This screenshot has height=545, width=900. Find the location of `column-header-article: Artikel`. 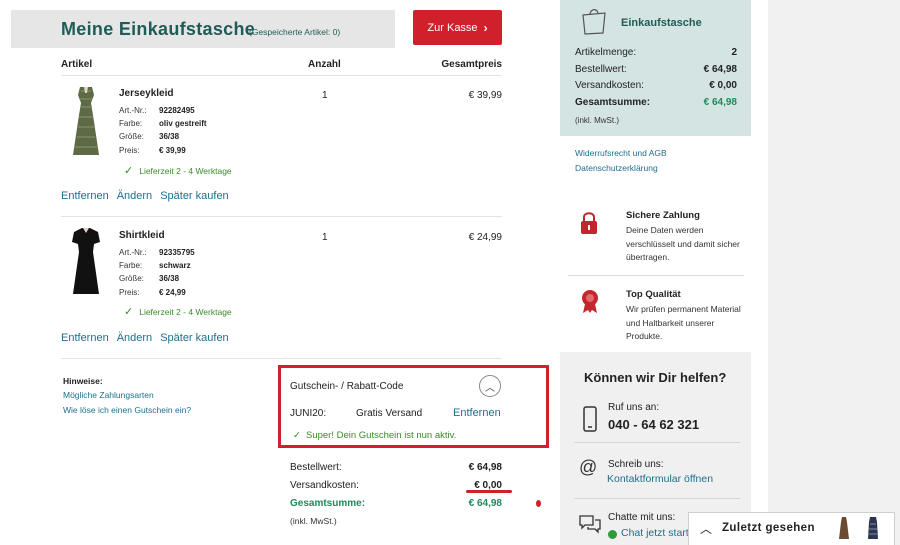

column-header-article: Artikel is located at coordinates (77, 64).